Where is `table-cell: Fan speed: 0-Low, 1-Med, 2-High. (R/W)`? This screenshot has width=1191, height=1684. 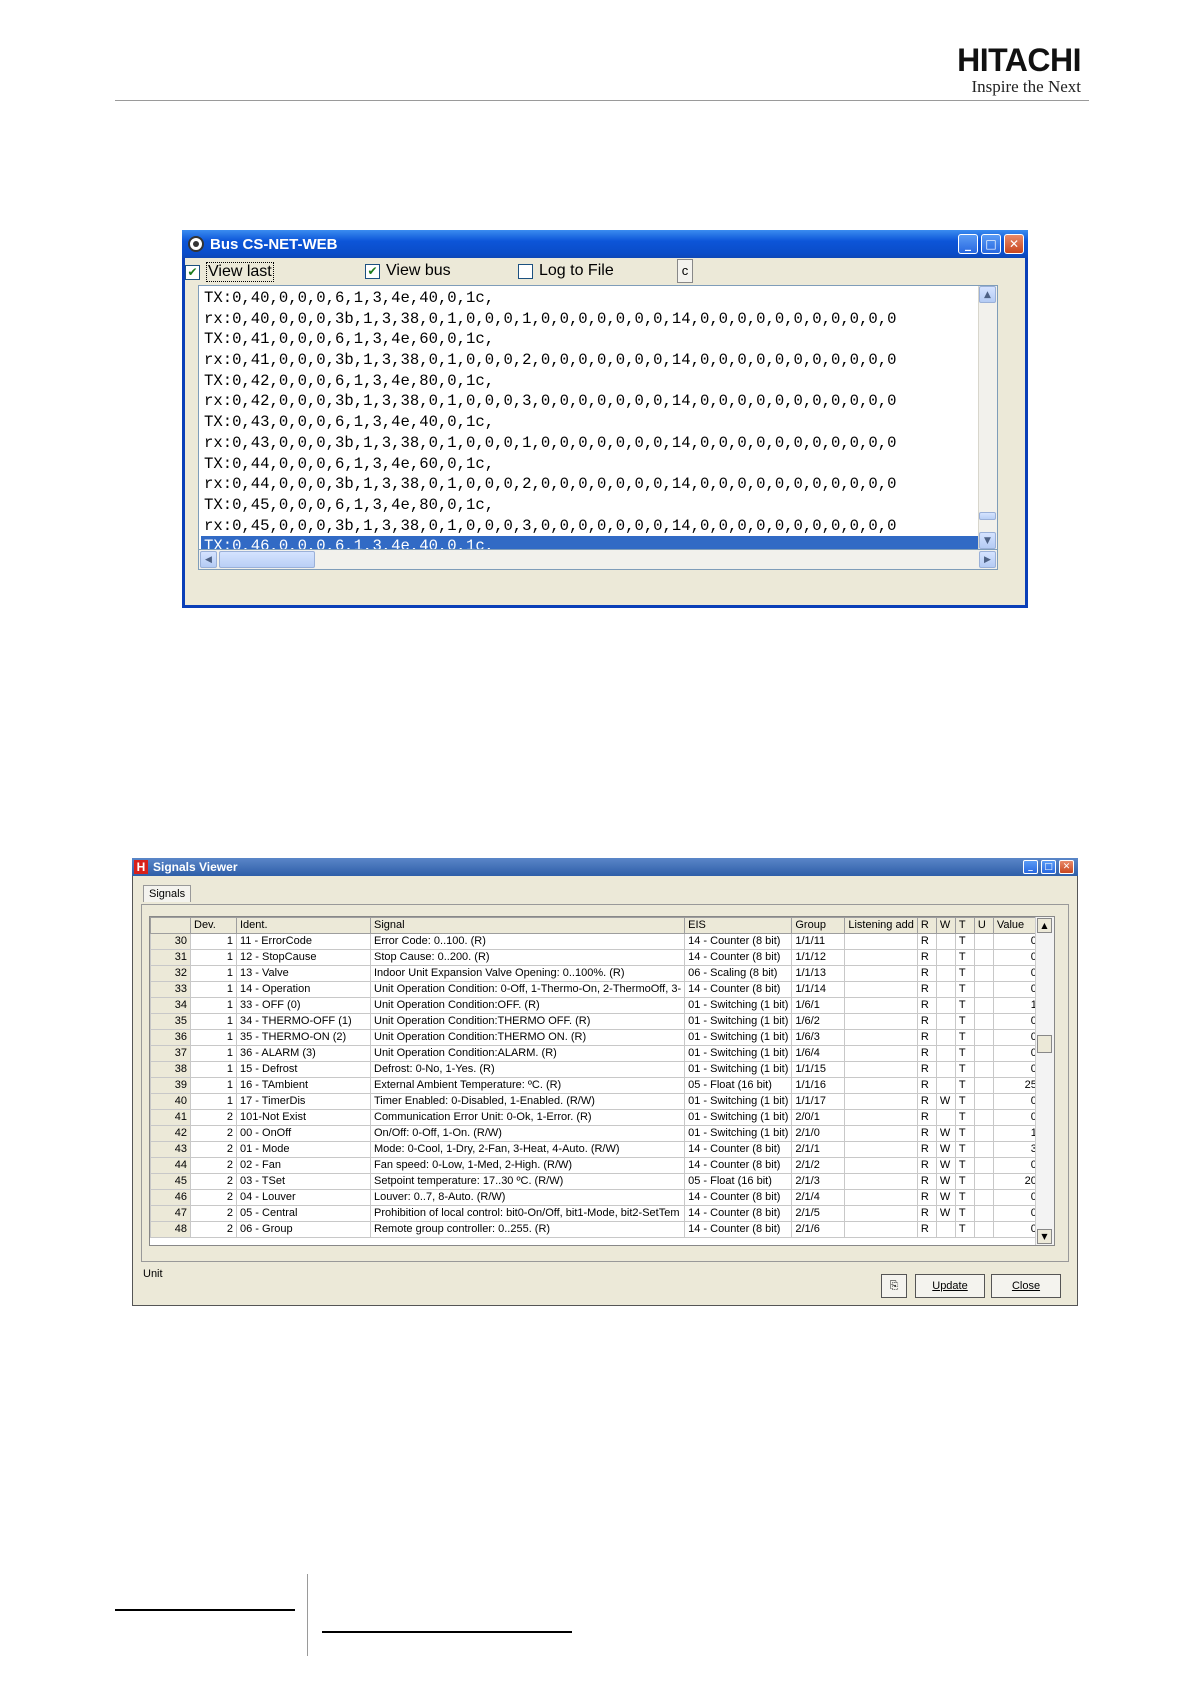
table-cell: Fan speed: 0-Low, 1-Med, 2-High. (R/W) is located at coordinates (527, 1165).